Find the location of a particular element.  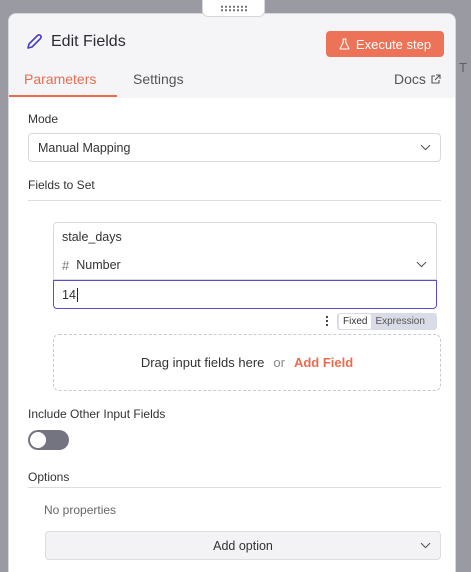

title-row: Edit Fields is located at coordinates (75, 42).